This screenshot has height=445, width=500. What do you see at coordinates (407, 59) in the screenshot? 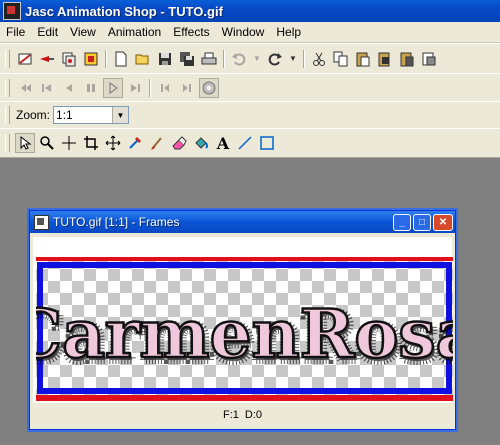
I see `paste-after-icon` at bounding box center [407, 59].